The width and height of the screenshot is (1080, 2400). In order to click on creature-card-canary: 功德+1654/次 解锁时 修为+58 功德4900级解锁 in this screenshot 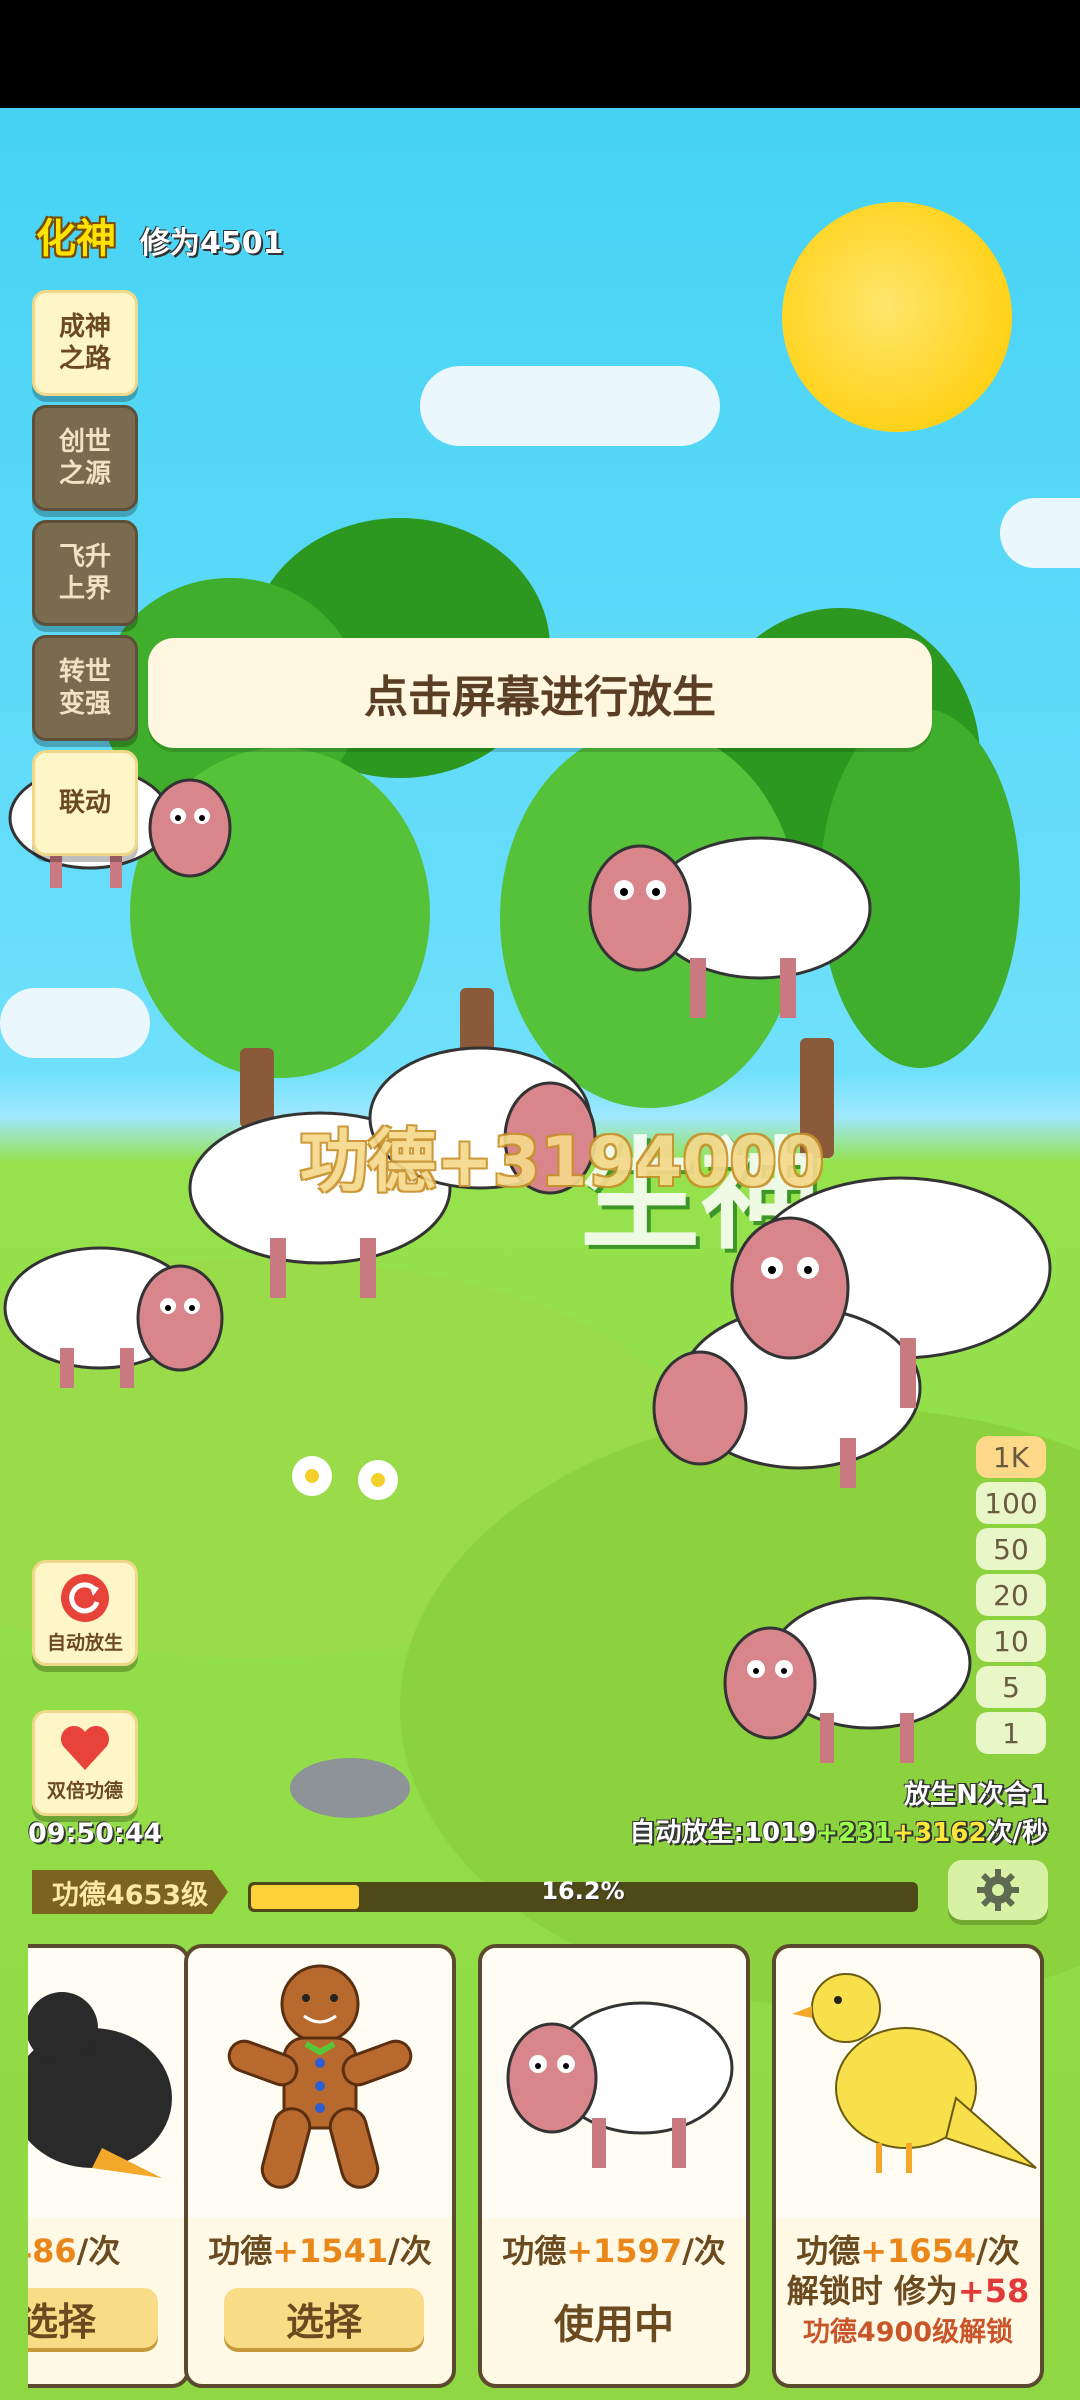, I will do `click(908, 2166)`.